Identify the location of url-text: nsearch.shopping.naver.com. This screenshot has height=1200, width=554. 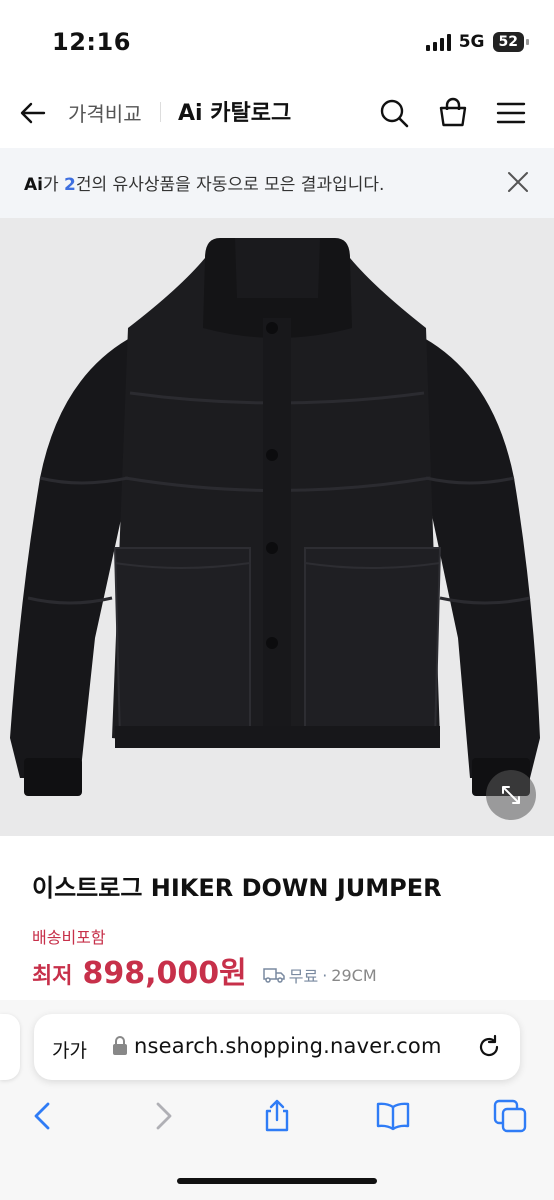
(288, 1046).